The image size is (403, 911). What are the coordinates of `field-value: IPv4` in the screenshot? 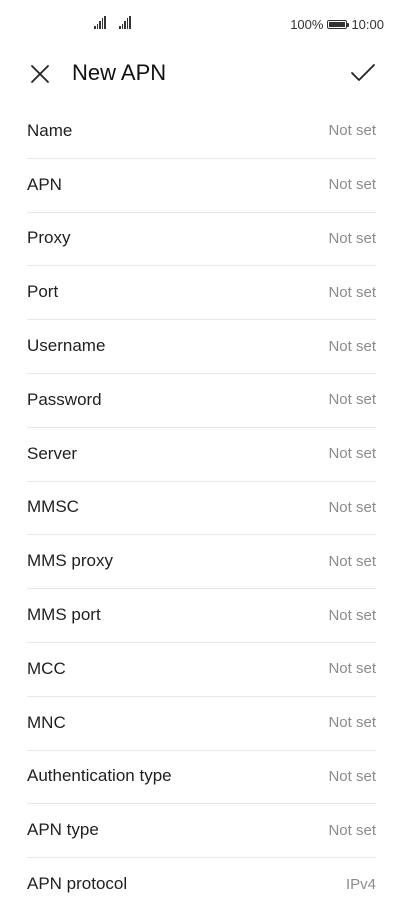 It's located at (360, 884).